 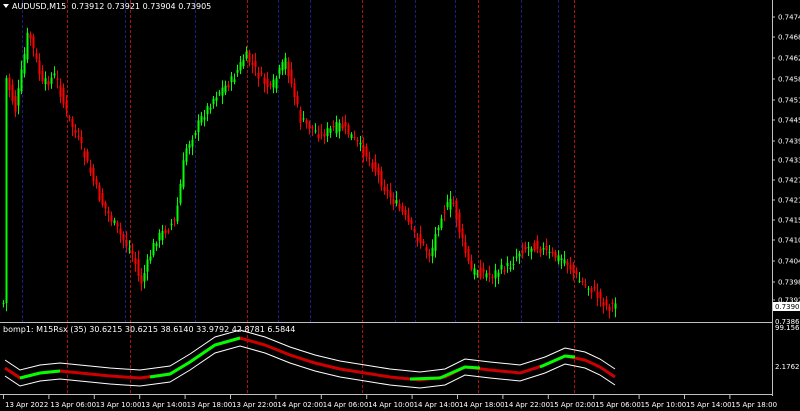 What do you see at coordinates (789, 101) in the screenshot?
I see `price-tick-label: 0.74510` at bounding box center [789, 101].